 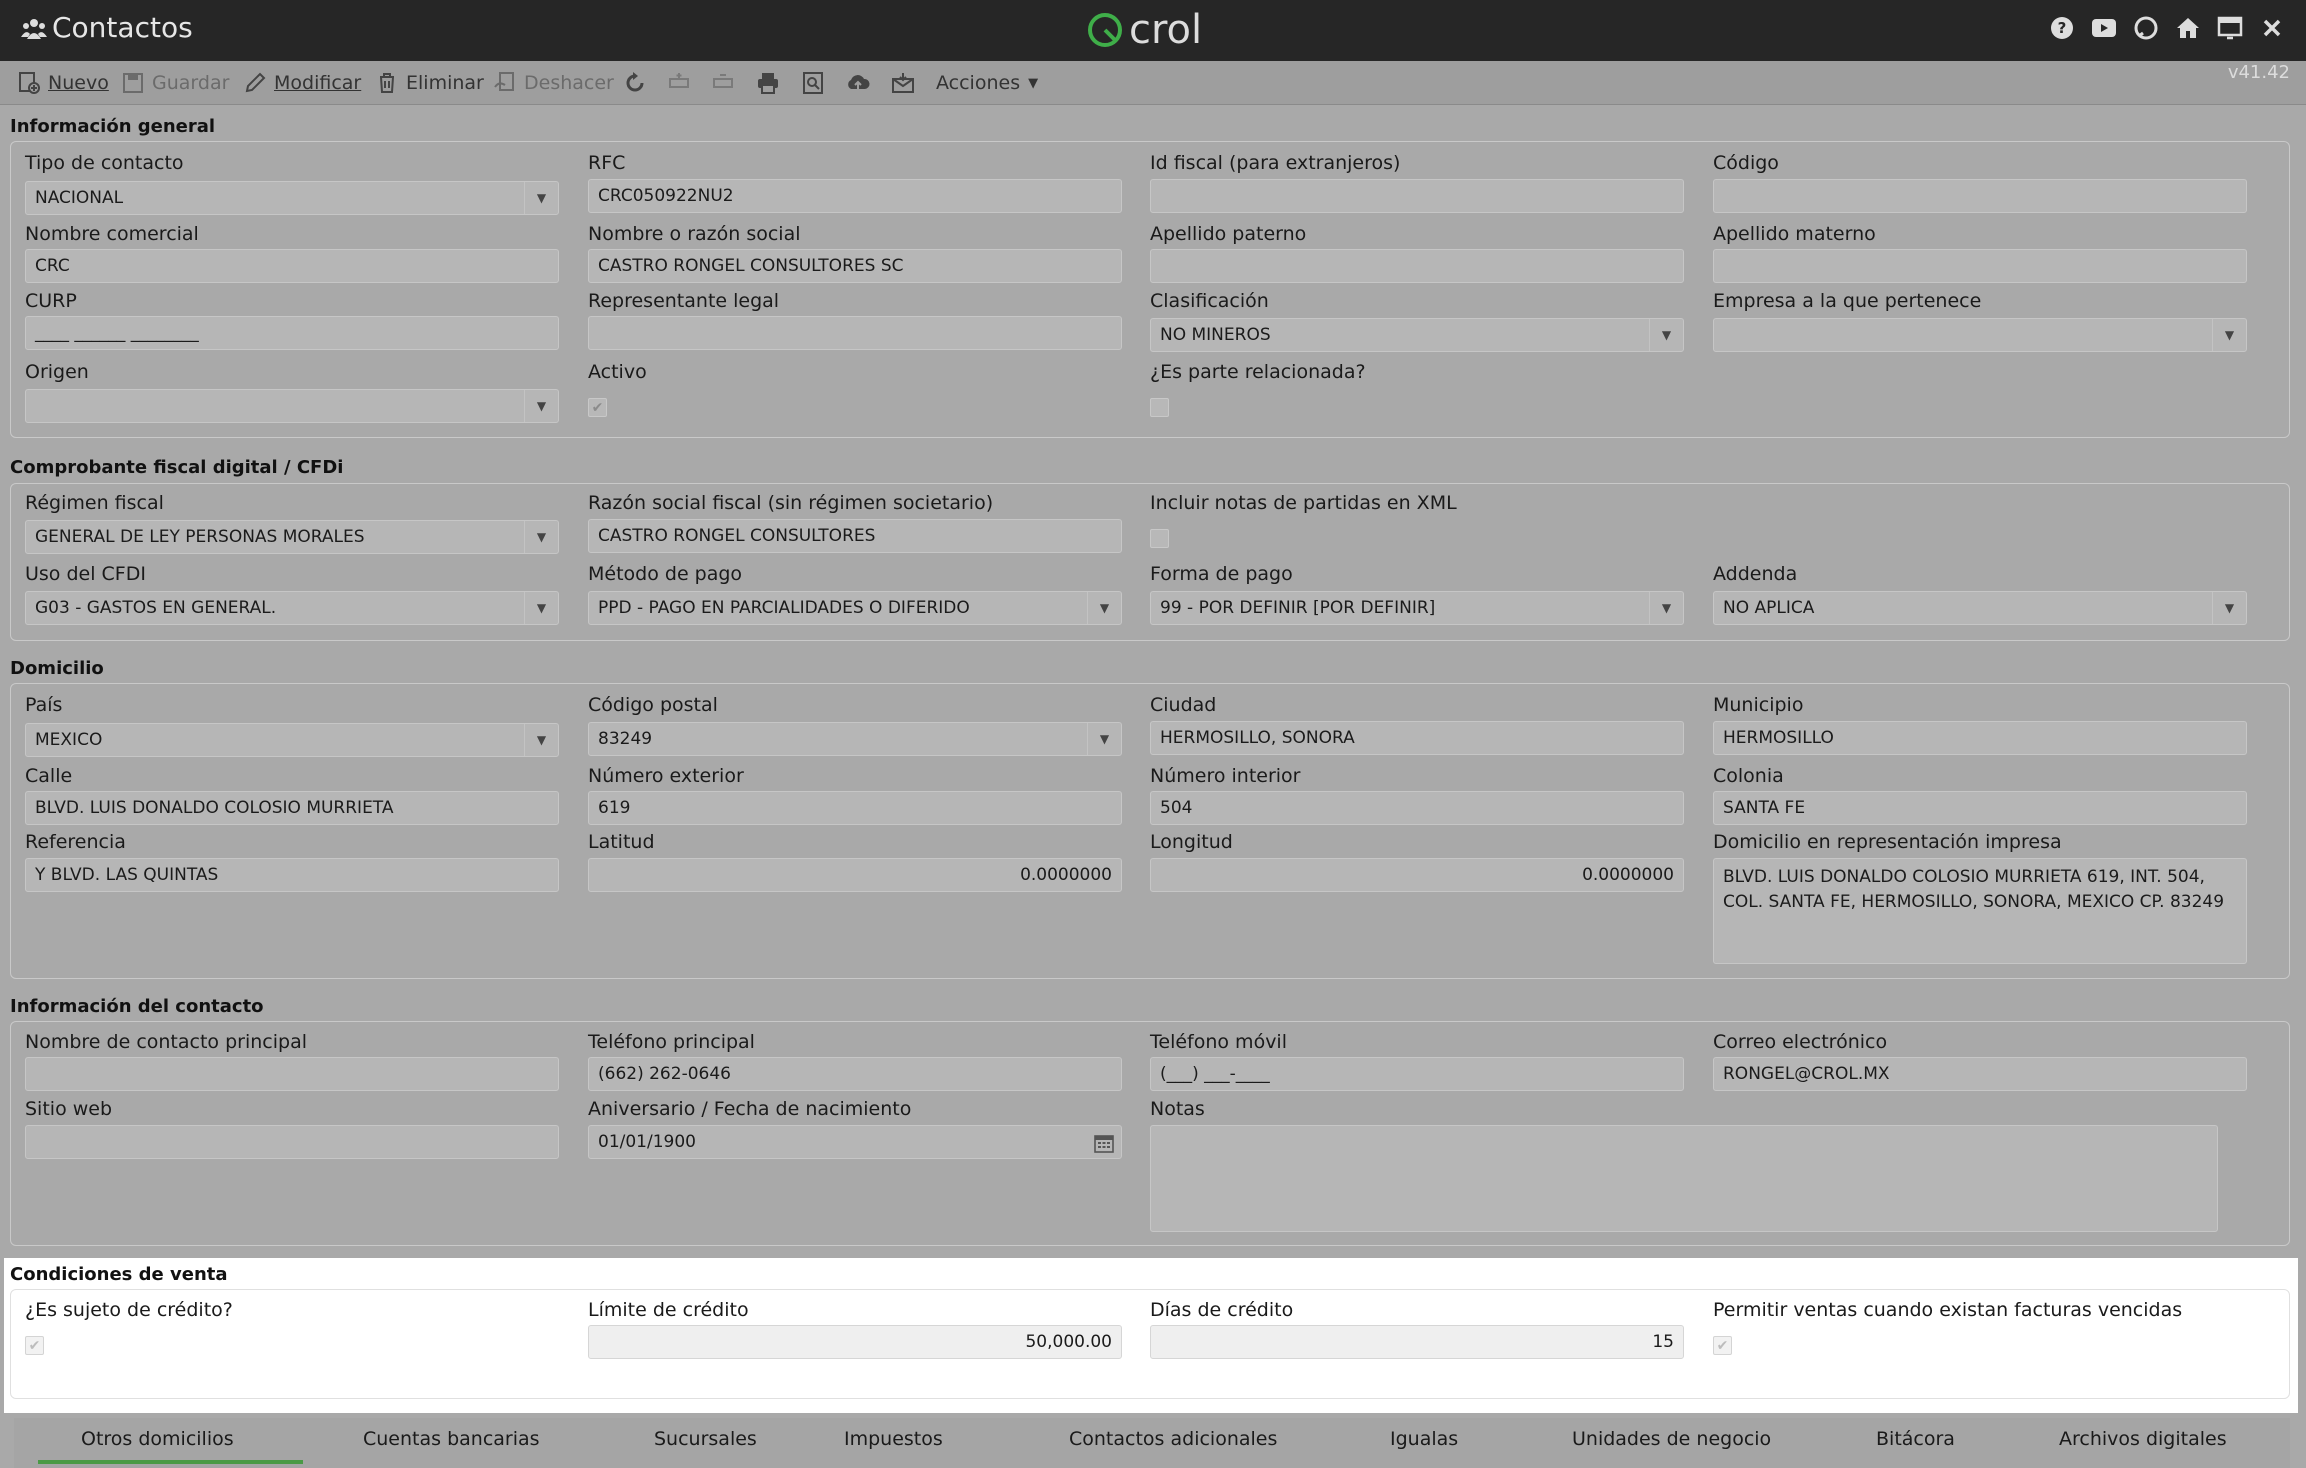 What do you see at coordinates (1980, 196) in the screenshot?
I see `codigo-input` at bounding box center [1980, 196].